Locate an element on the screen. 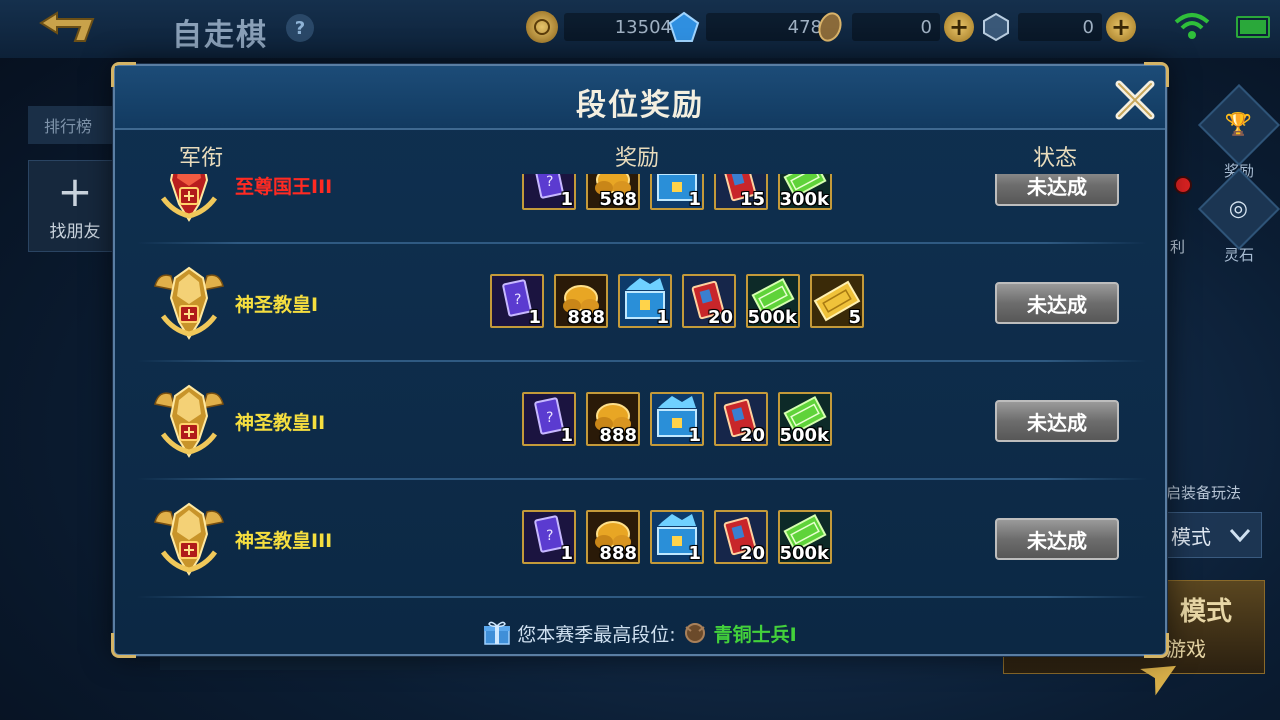 The image size is (1280, 720). mode-label: 模式 is located at coordinates (1191, 536).